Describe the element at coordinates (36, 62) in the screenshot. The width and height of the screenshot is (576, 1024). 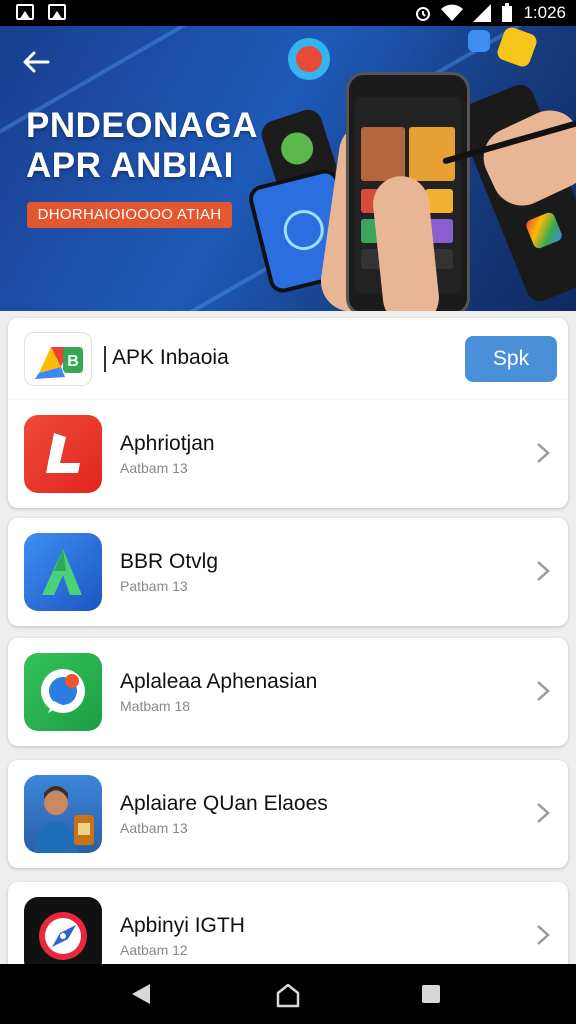
I see `back-arrow-icon` at that location.